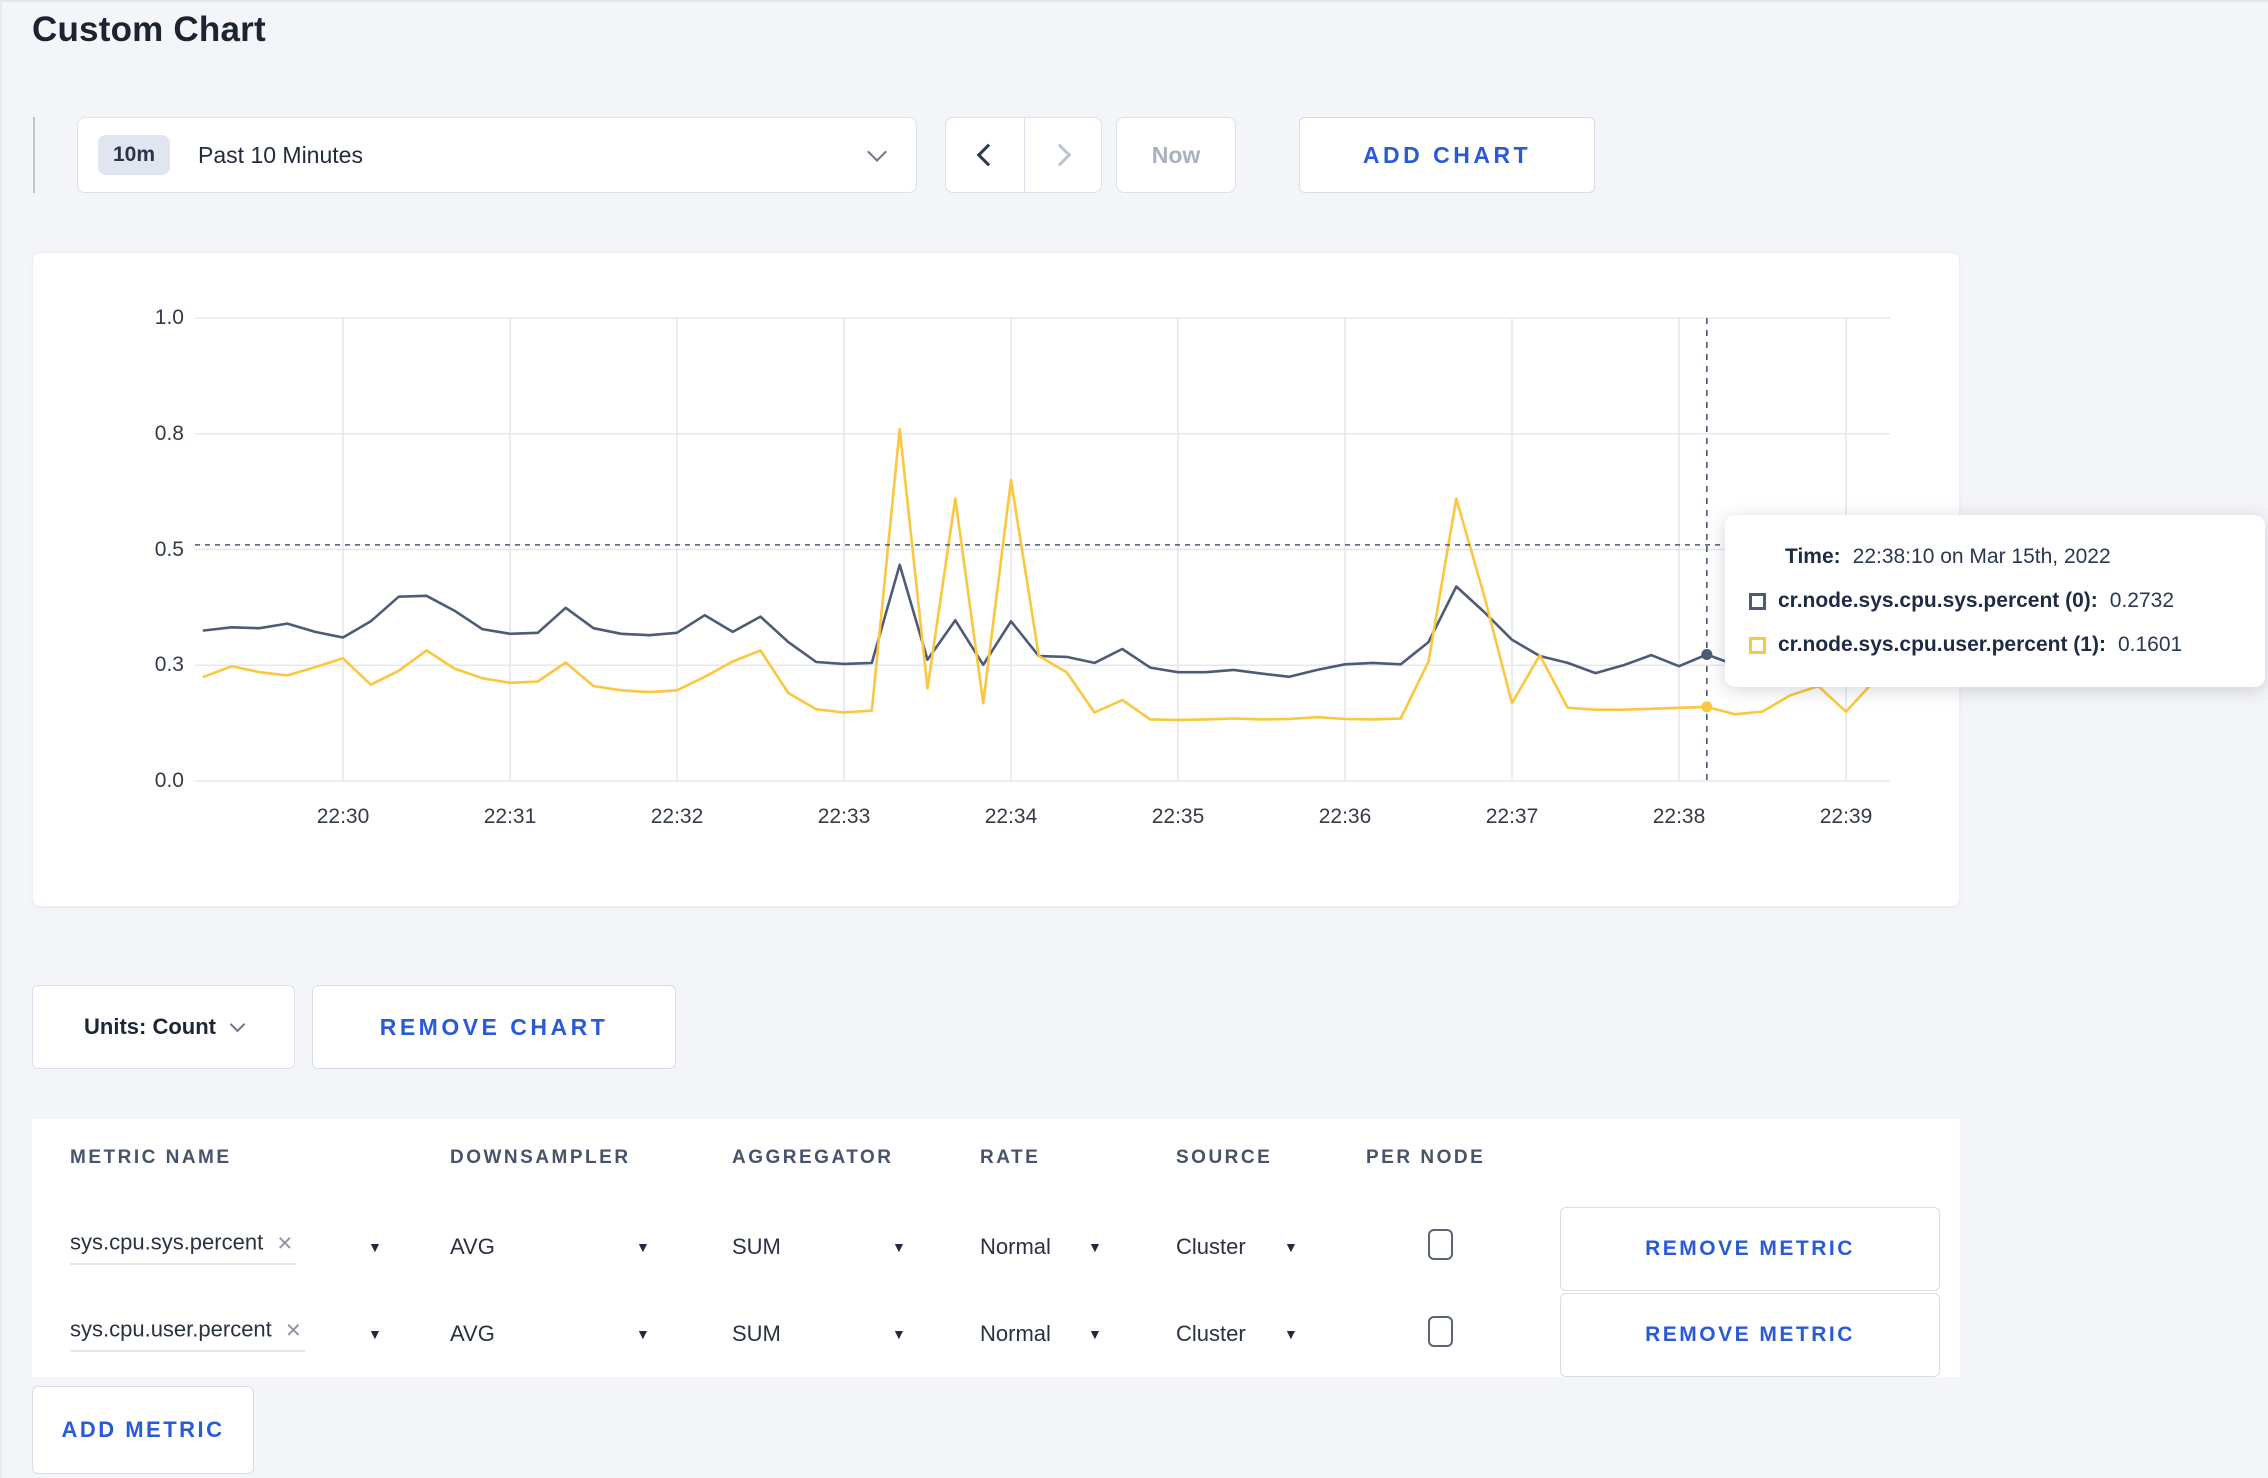  Describe the element at coordinates (151, 1157) in the screenshot. I see `col-header-metric-name: METRIC NAME` at that location.